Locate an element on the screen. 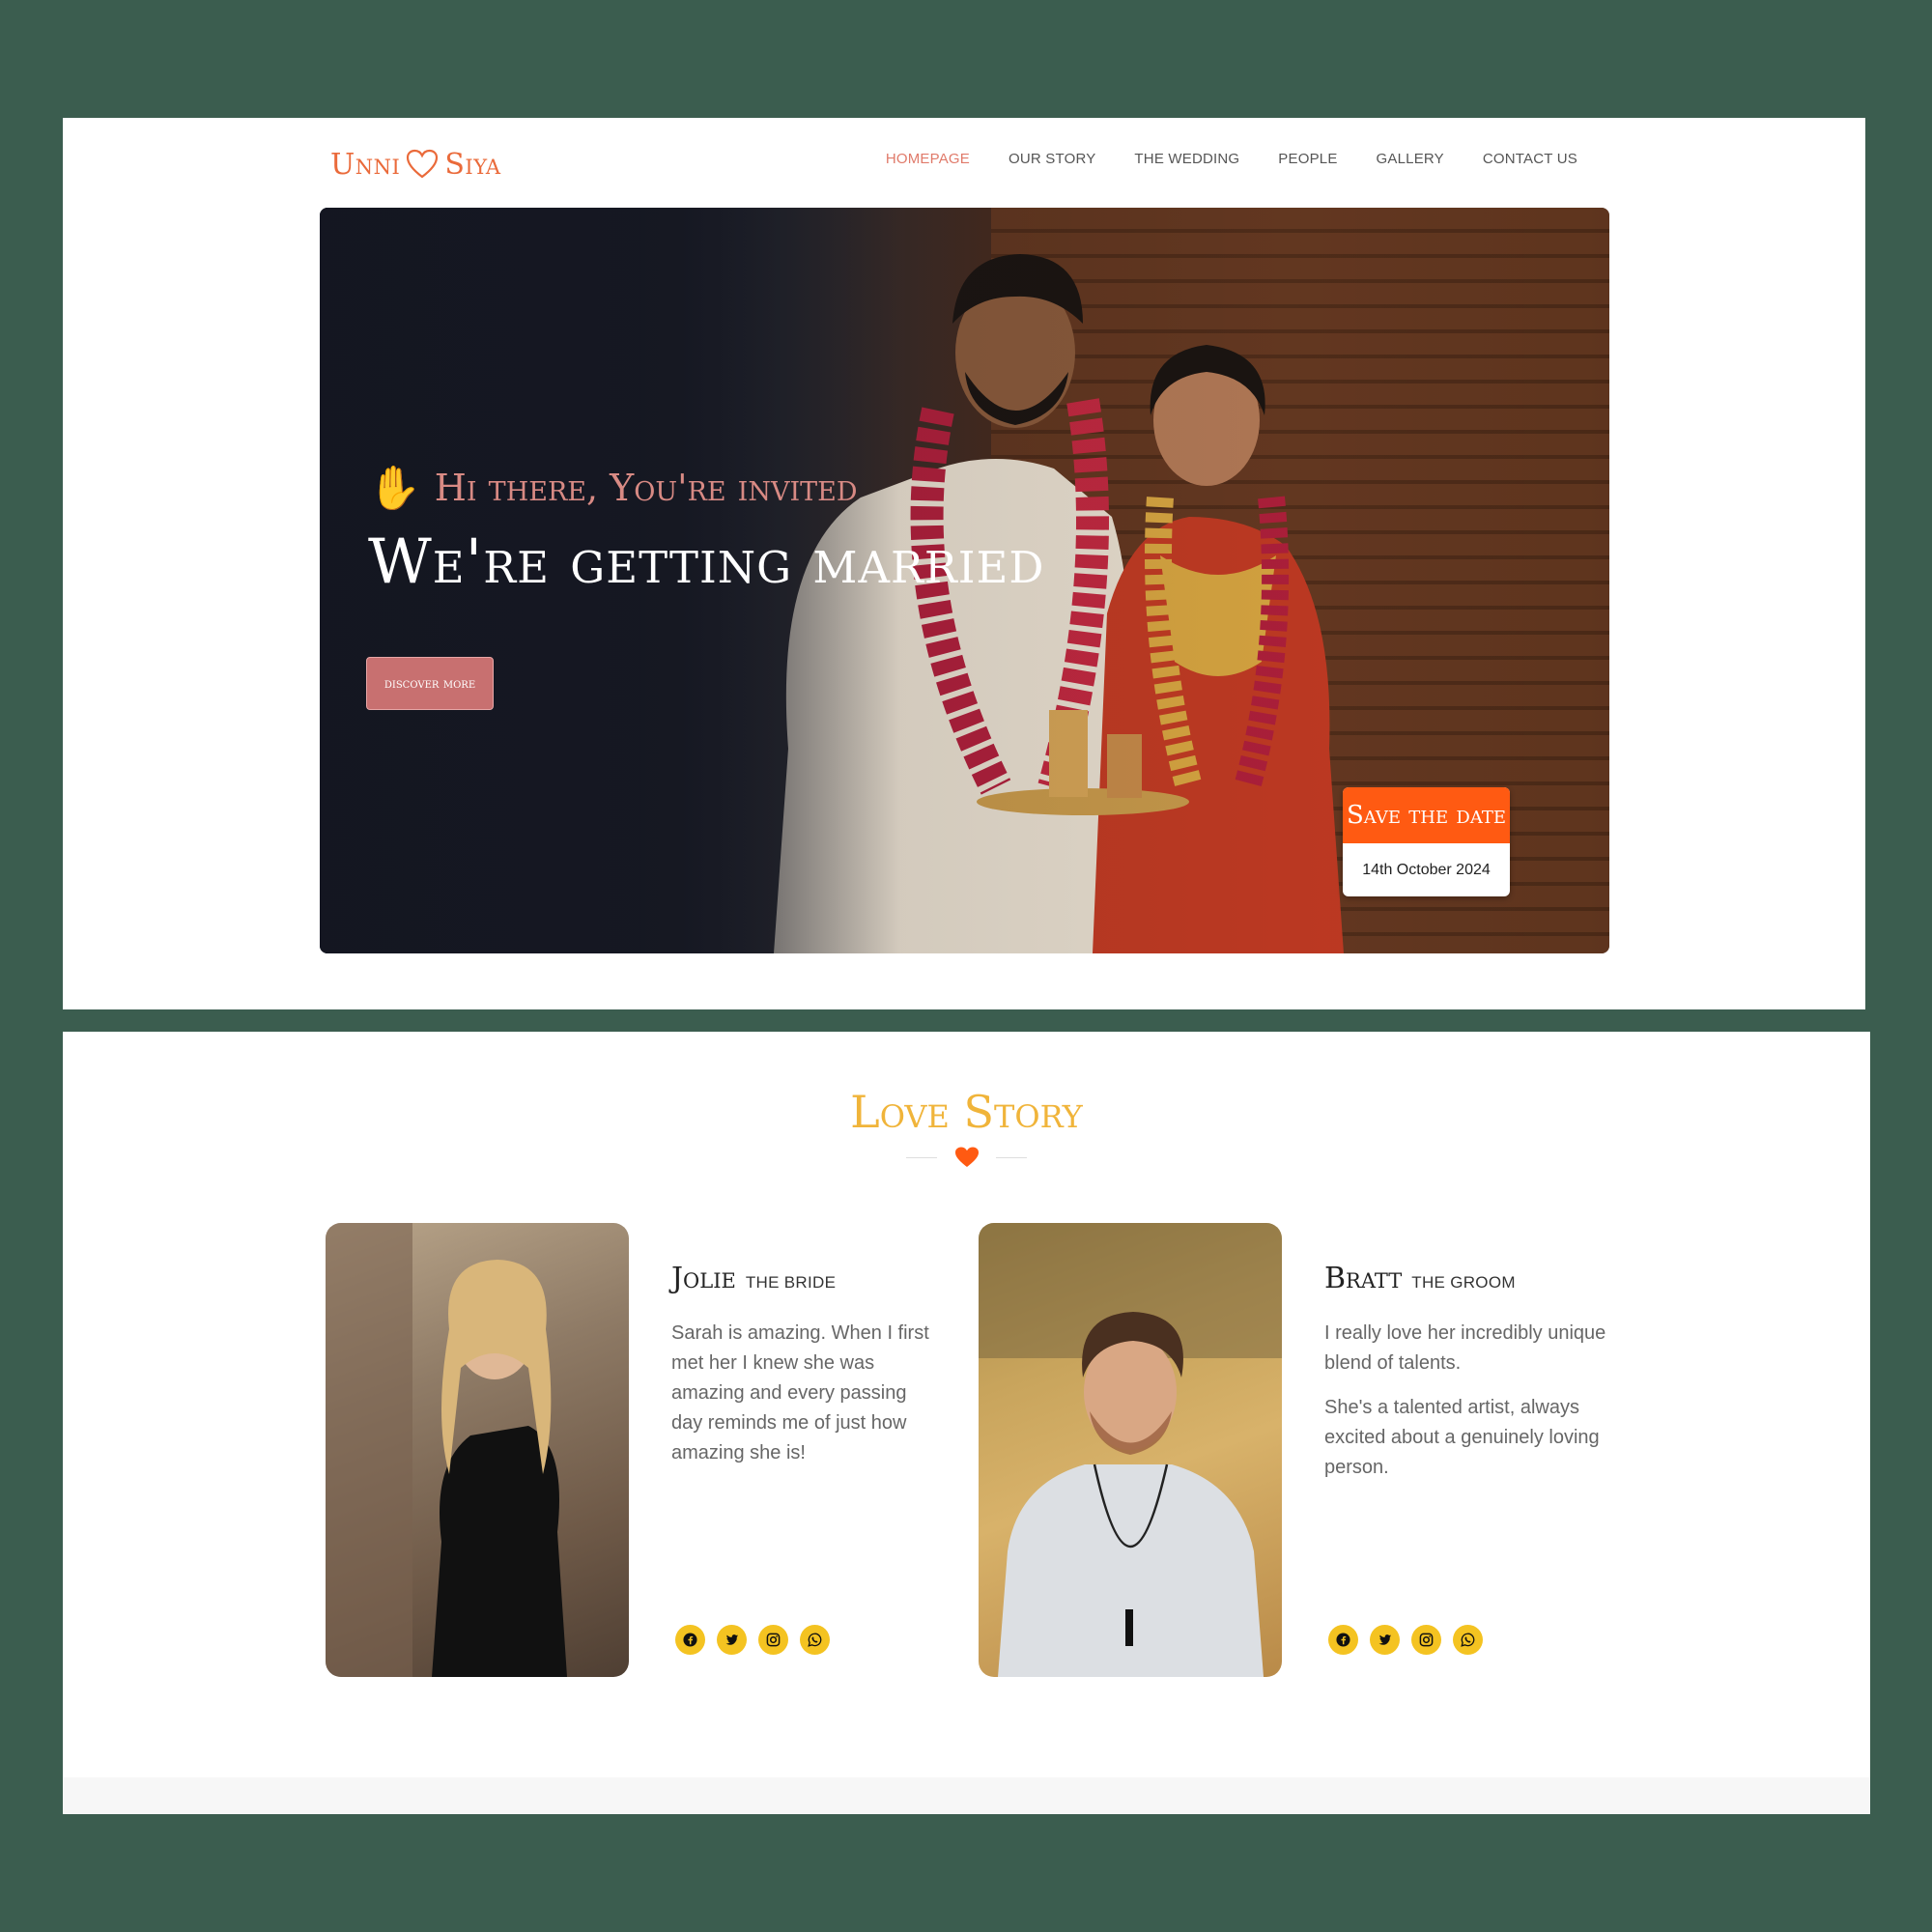 The height and width of the screenshot is (1932, 1932). save-the-date-card: Save the date 14th October 2024 is located at coordinates (1426, 841).